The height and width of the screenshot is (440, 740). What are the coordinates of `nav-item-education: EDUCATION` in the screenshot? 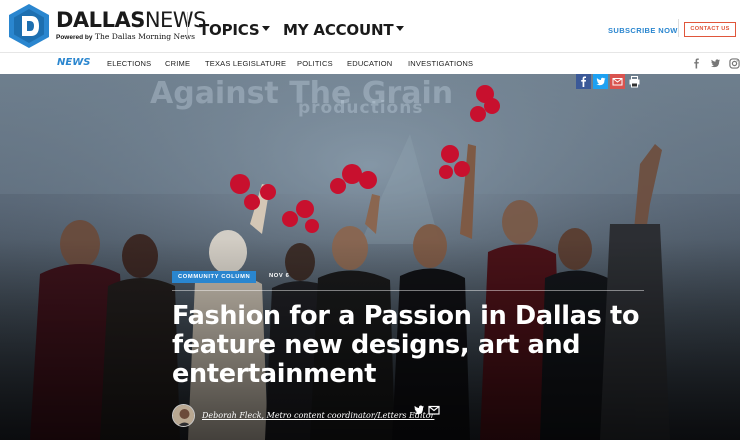 It's located at (369, 63).